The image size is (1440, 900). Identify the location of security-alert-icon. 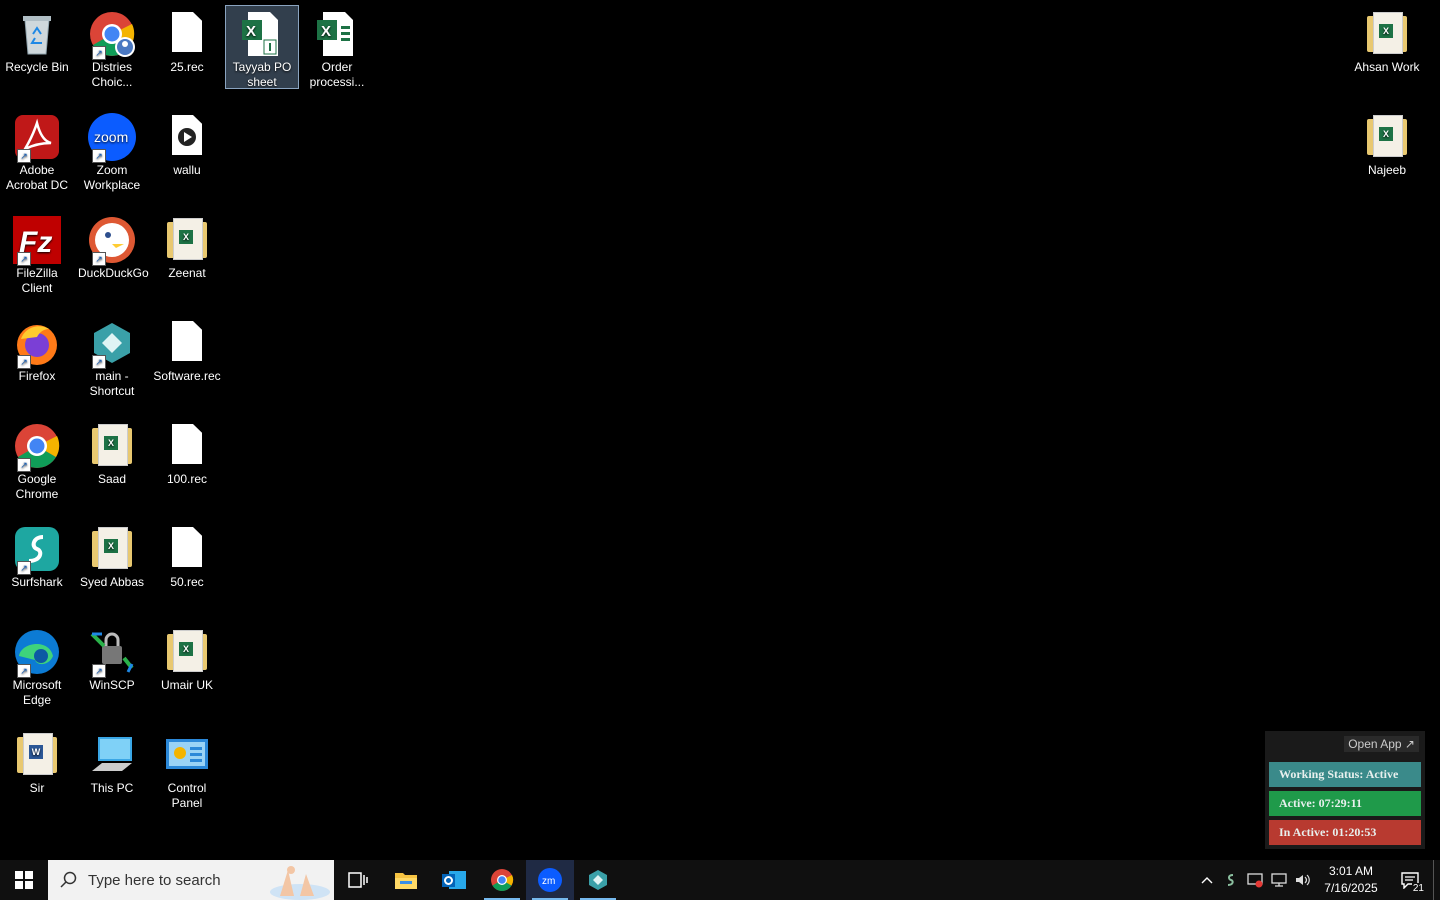
(1255, 880).